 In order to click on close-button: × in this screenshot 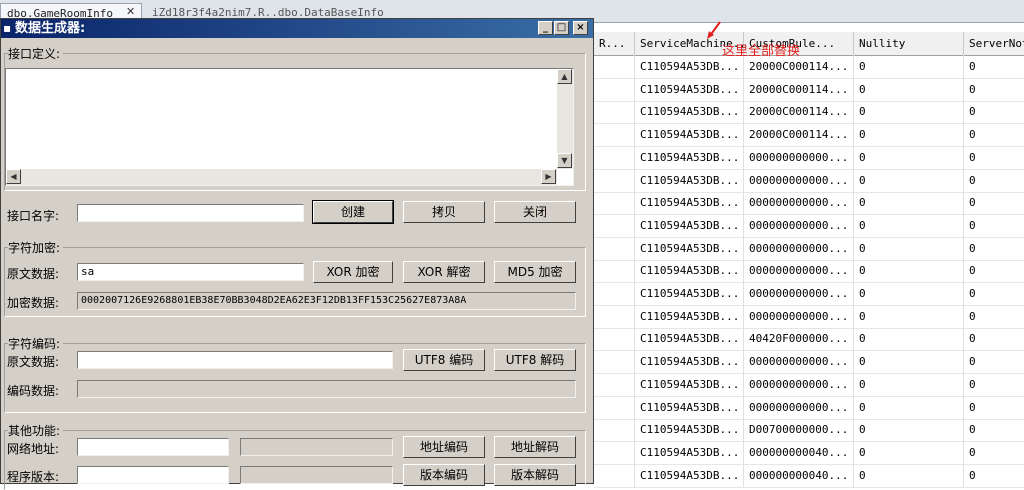, I will do `click(580, 28)`.